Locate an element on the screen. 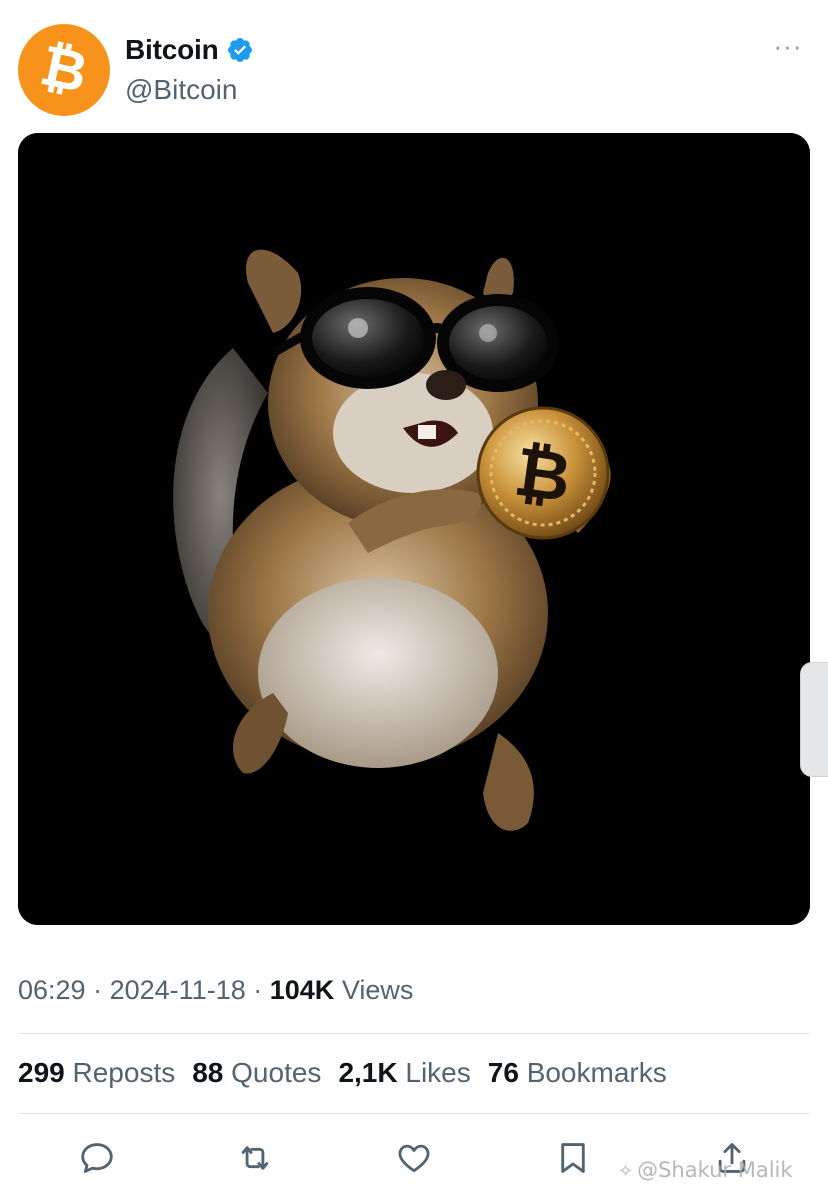 This screenshot has height=1196, width=828. bookmarks-stat: 76 Bookmarks is located at coordinates (577, 1073).